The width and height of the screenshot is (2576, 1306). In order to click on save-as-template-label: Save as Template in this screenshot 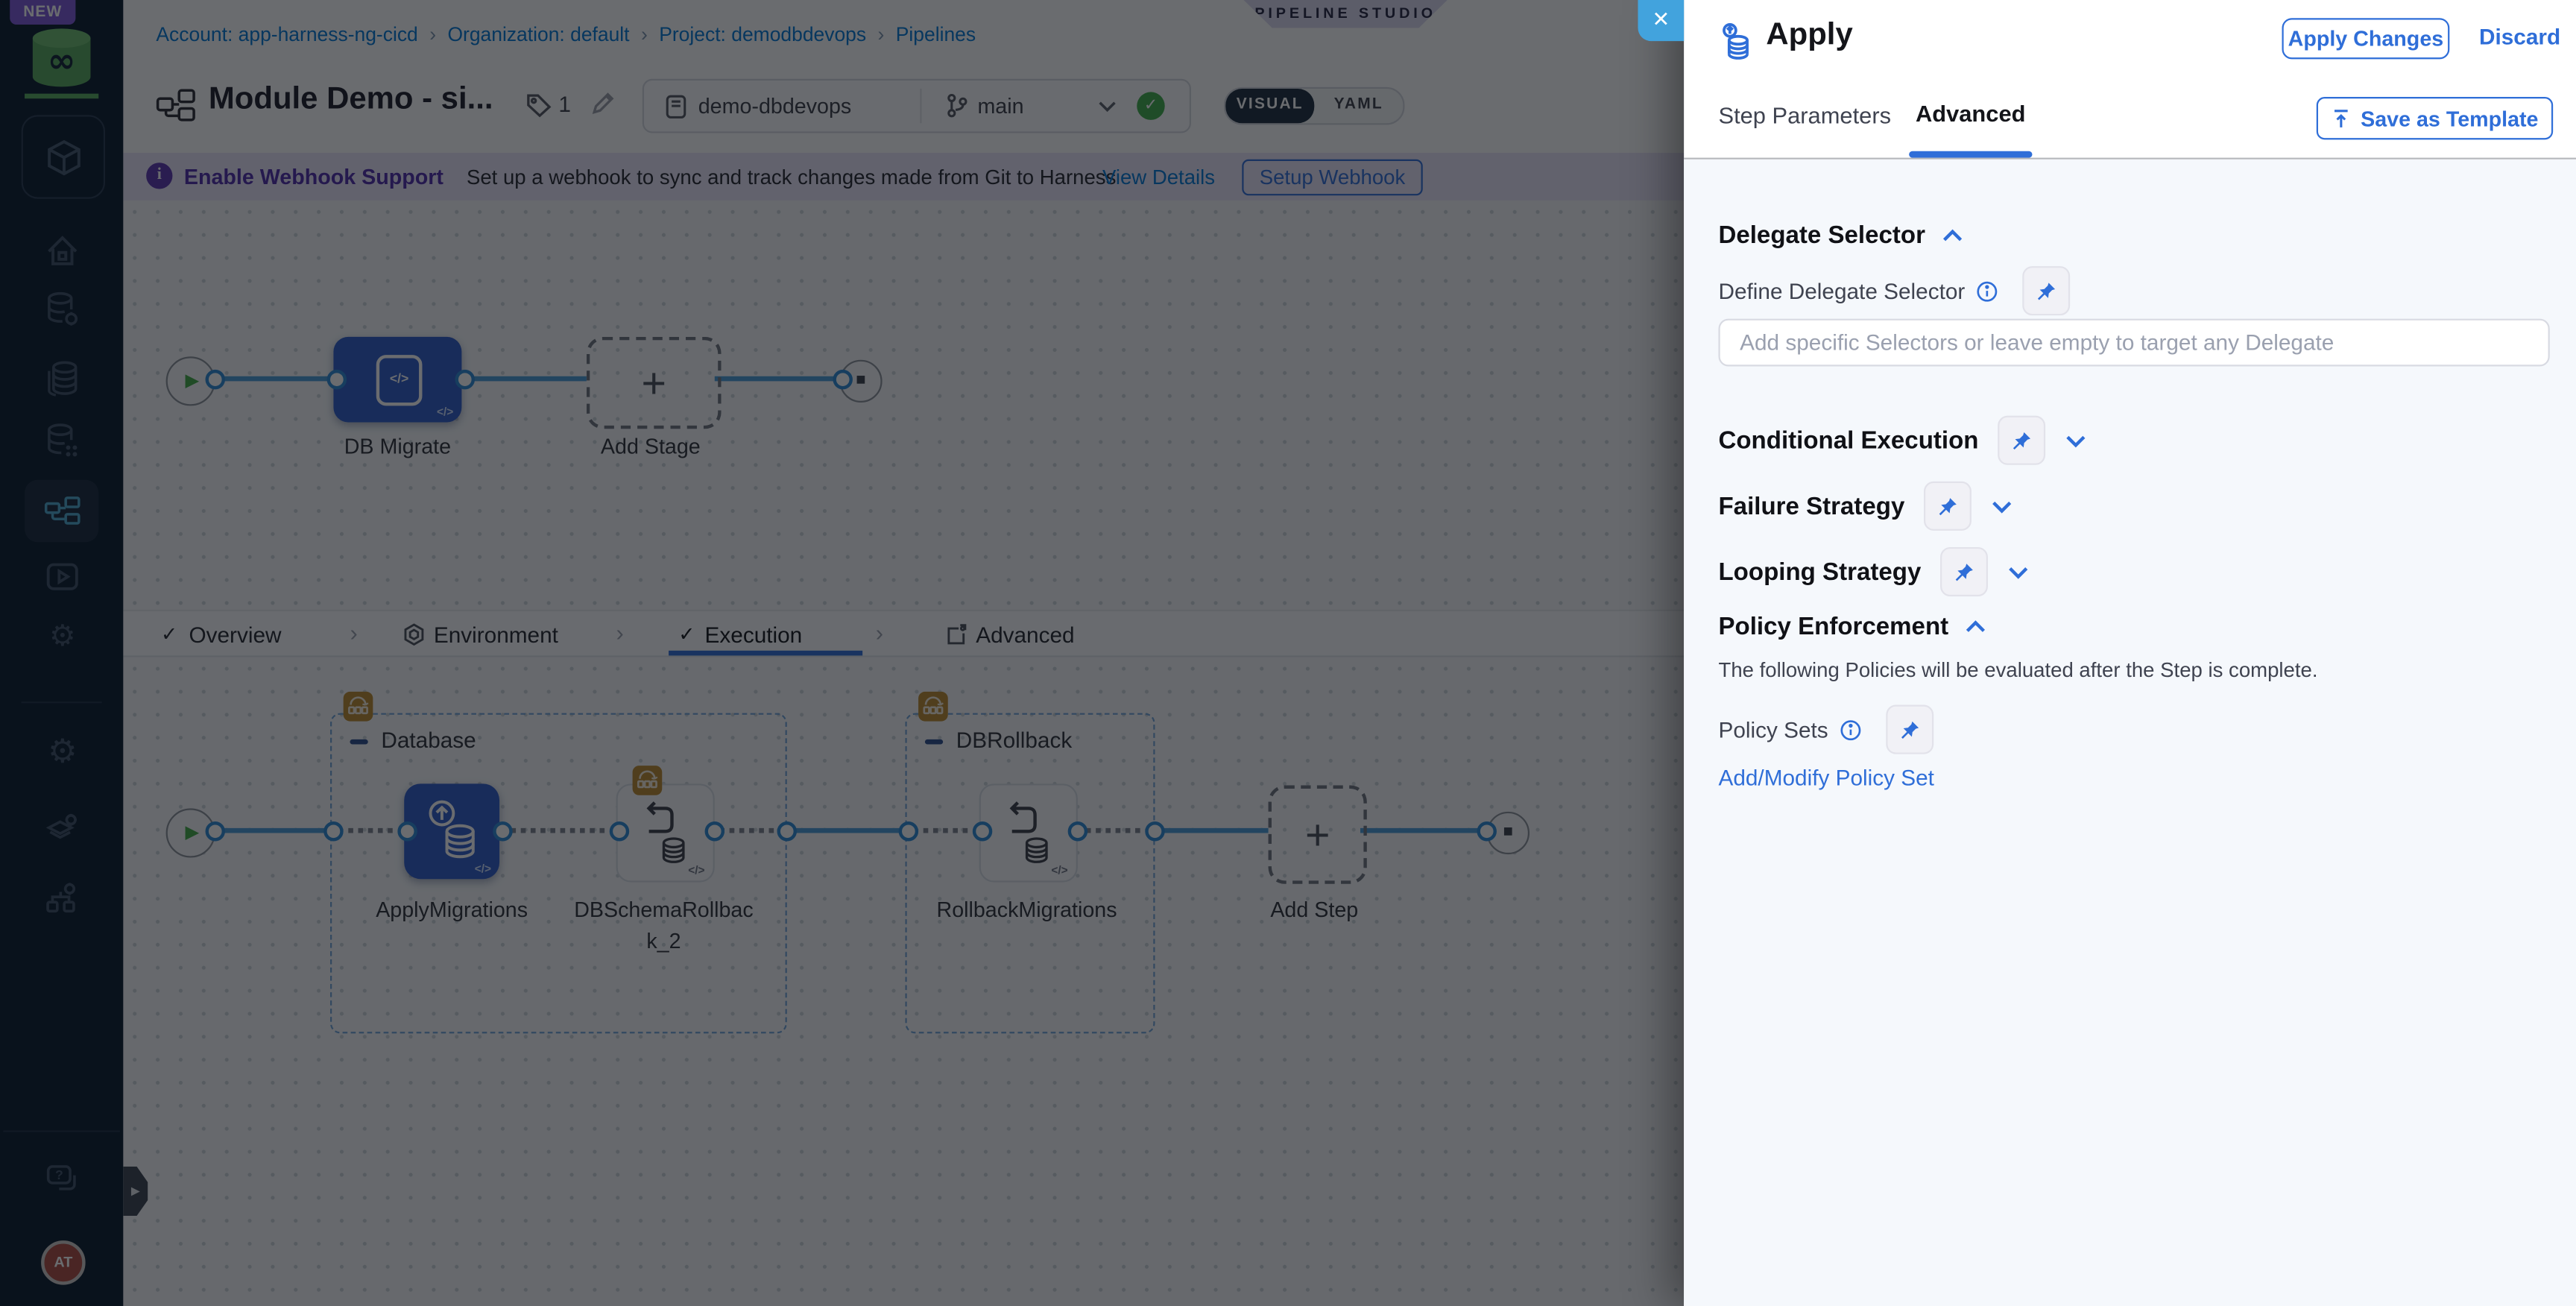, I will do `click(2450, 118)`.